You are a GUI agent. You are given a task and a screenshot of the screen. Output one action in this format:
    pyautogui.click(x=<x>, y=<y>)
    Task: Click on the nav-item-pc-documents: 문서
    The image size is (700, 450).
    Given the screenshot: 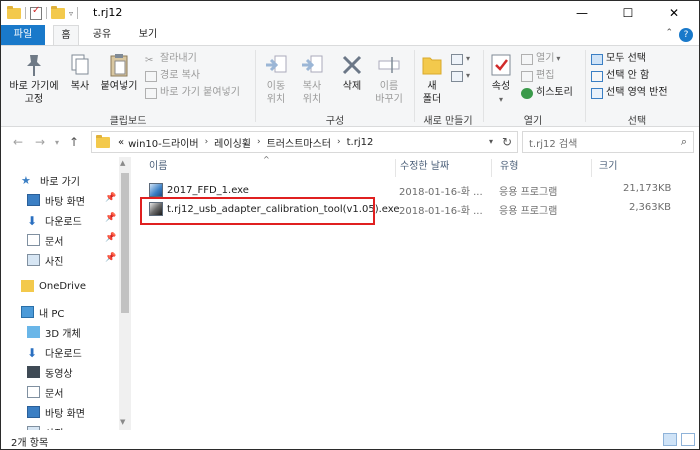 What is the action you would take?
    pyautogui.click(x=73, y=392)
    